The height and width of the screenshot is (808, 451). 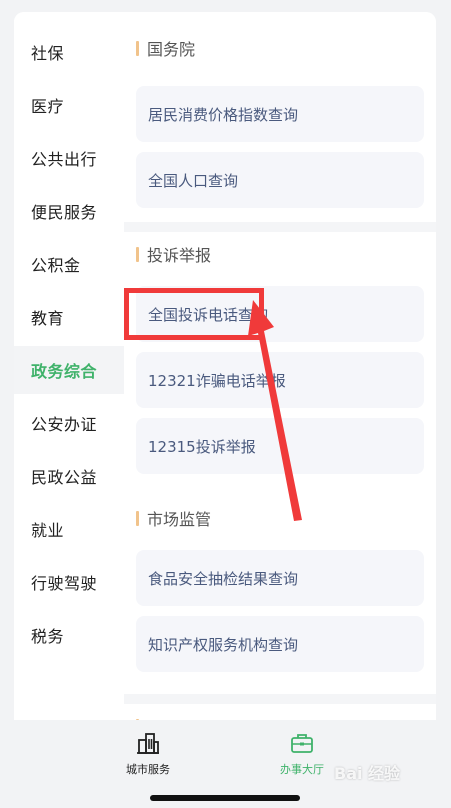 What do you see at coordinates (69, 317) in the screenshot?
I see `sidebar-item-education: 教育` at bounding box center [69, 317].